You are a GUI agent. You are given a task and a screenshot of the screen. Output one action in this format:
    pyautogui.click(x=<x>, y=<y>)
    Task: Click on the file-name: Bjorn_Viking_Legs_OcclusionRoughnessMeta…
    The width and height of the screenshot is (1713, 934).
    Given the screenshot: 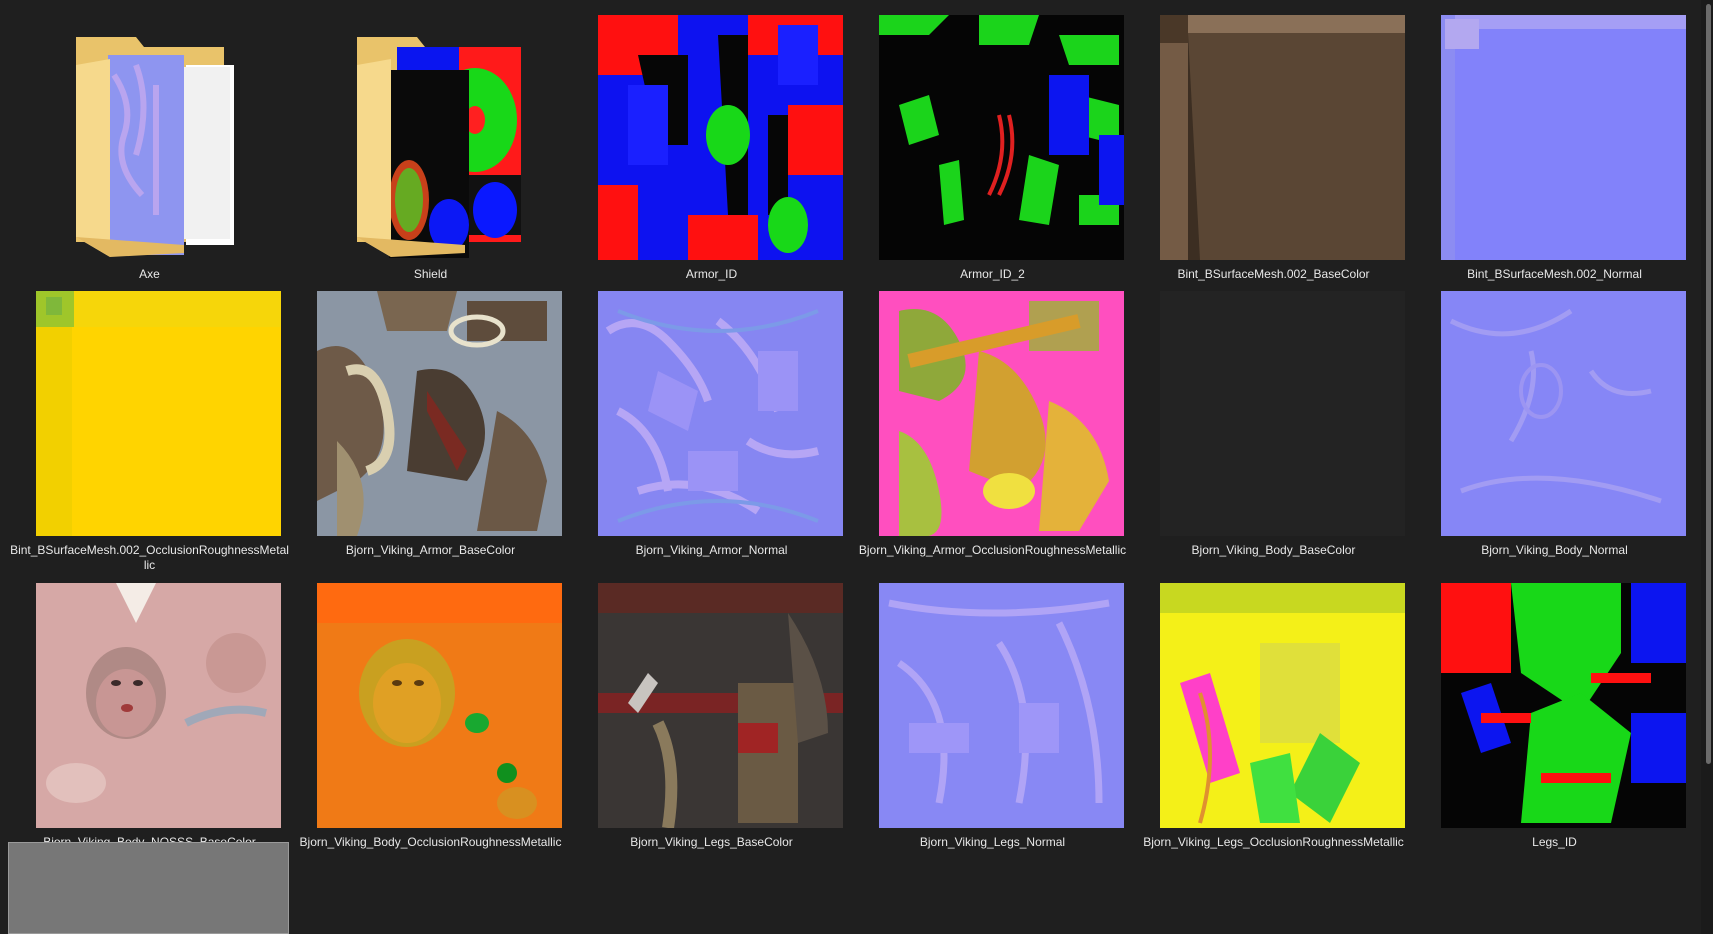 What is the action you would take?
    pyautogui.click(x=1273, y=842)
    